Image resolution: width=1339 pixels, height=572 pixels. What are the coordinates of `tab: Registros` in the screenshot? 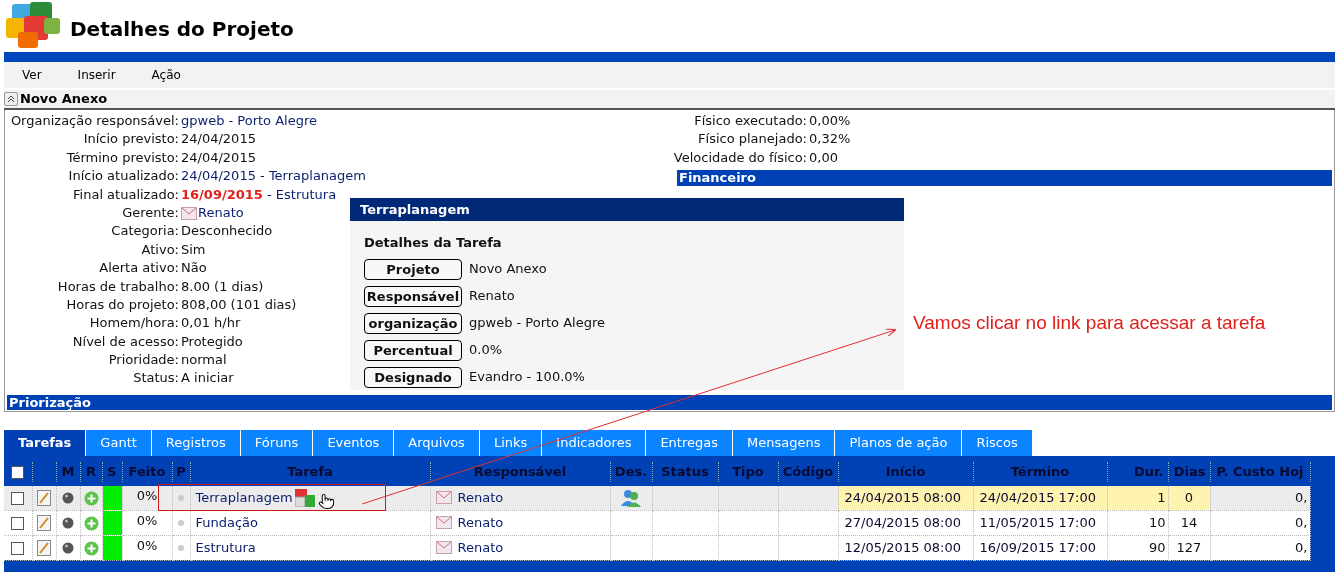 It's located at (196, 443).